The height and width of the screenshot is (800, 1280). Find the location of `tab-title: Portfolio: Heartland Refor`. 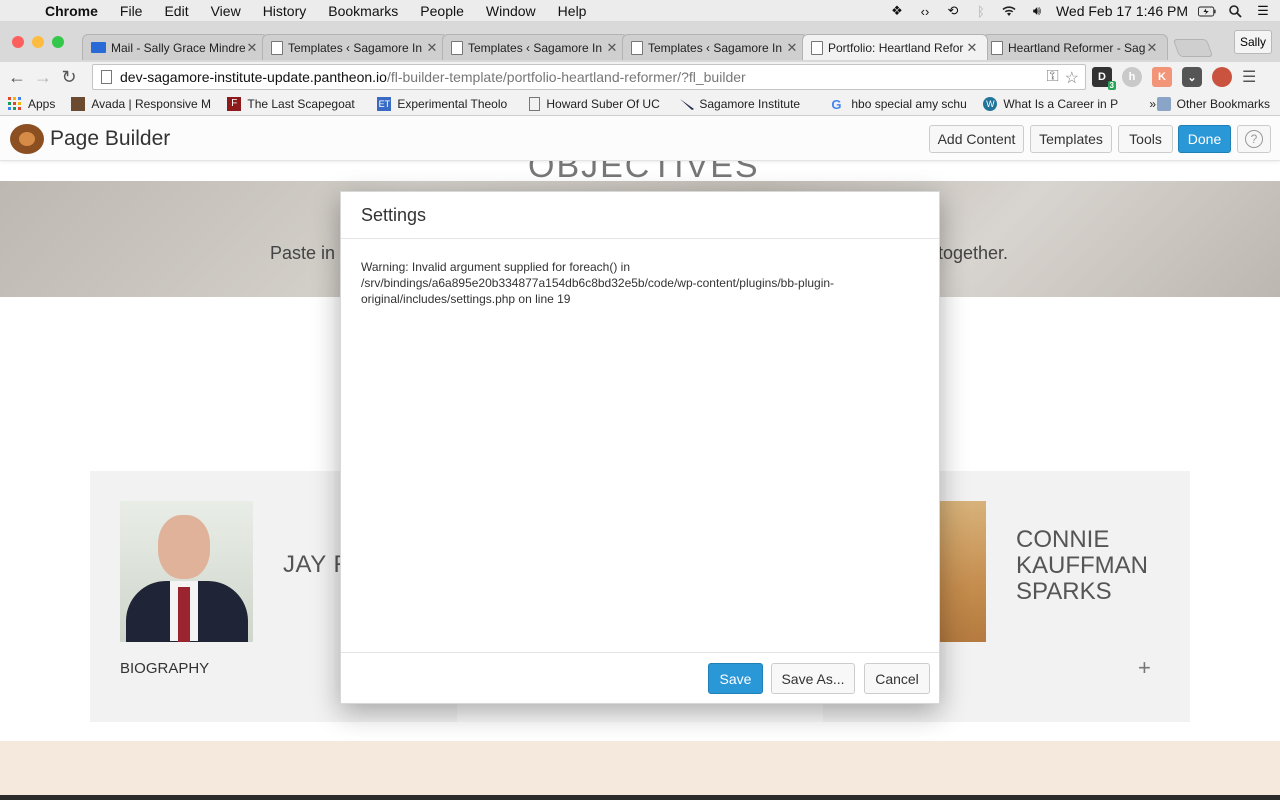

tab-title: Portfolio: Heartland Refor is located at coordinates (896, 47).